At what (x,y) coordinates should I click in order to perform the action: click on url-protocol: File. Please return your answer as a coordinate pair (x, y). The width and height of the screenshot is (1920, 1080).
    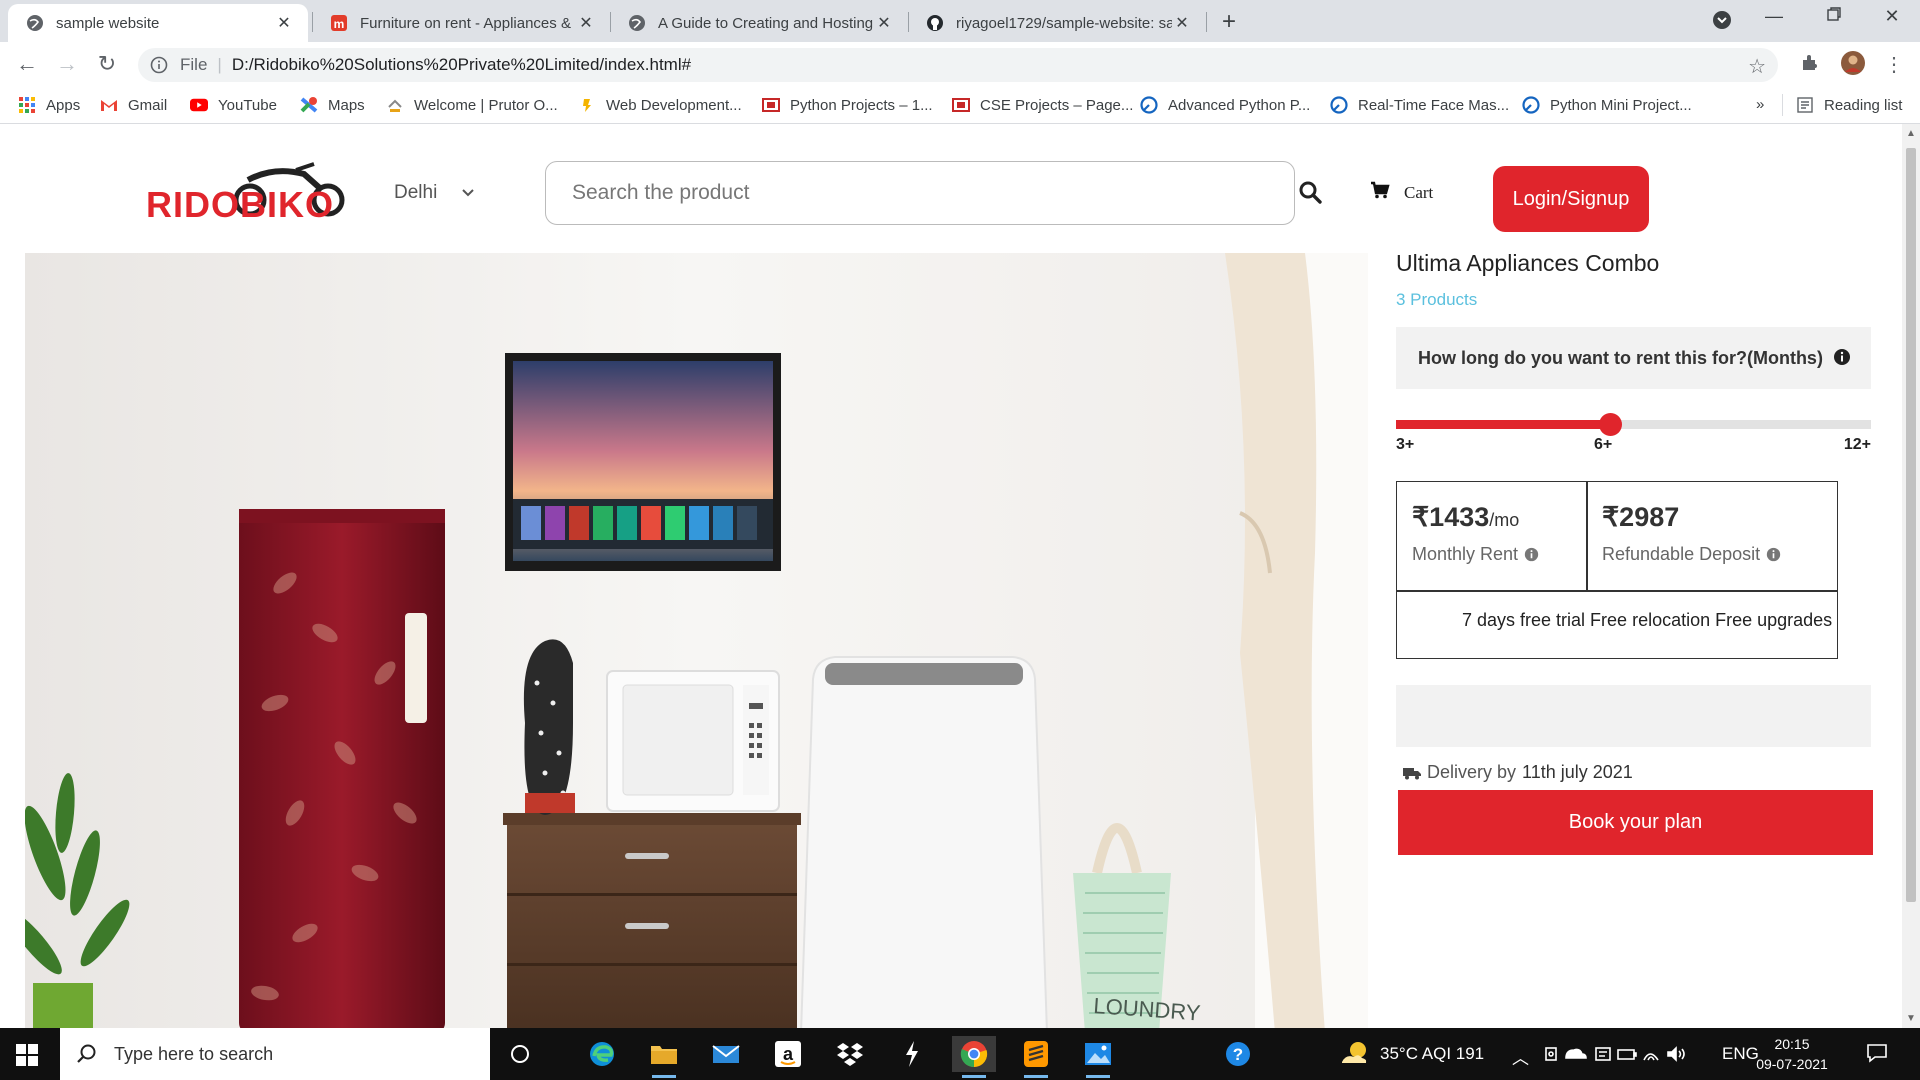
    Looking at the image, I should click on (194, 64).